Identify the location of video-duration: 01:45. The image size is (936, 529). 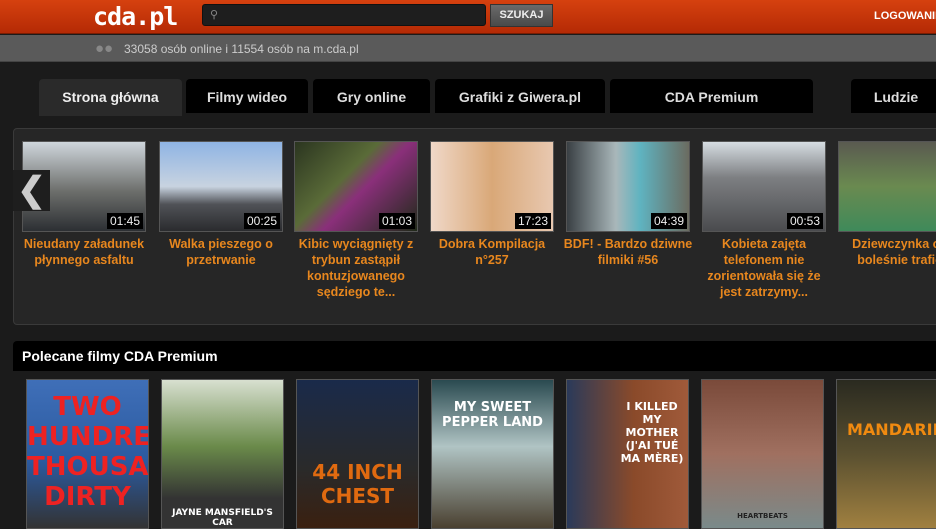
(124, 221).